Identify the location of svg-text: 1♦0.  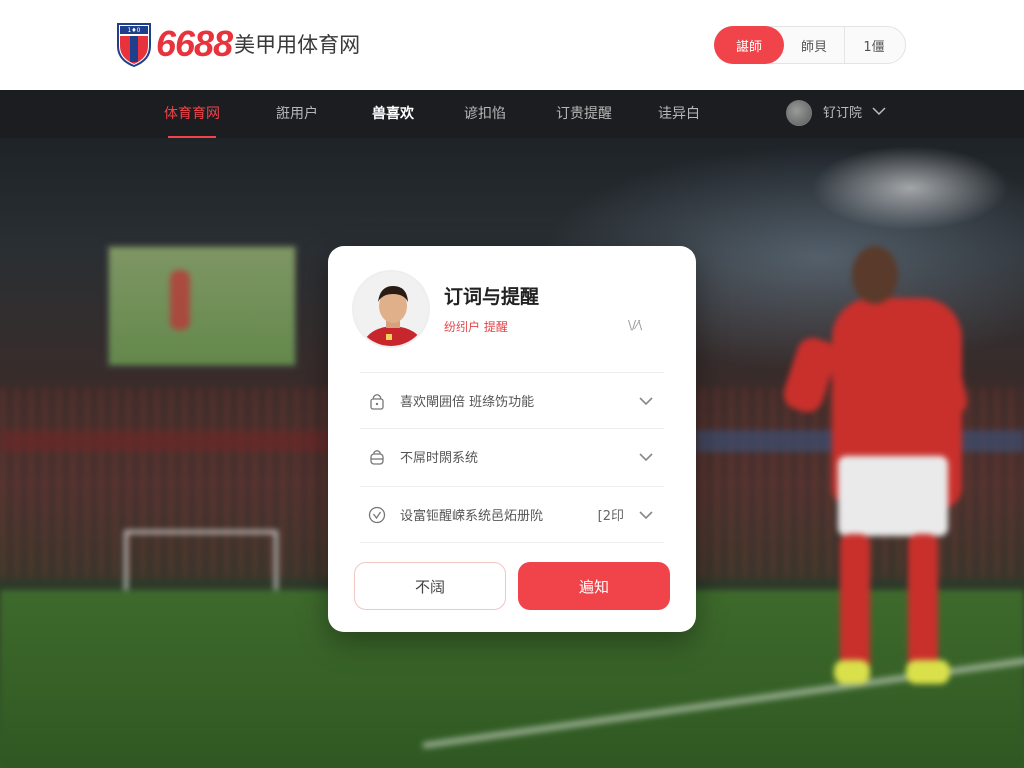
(133, 30).